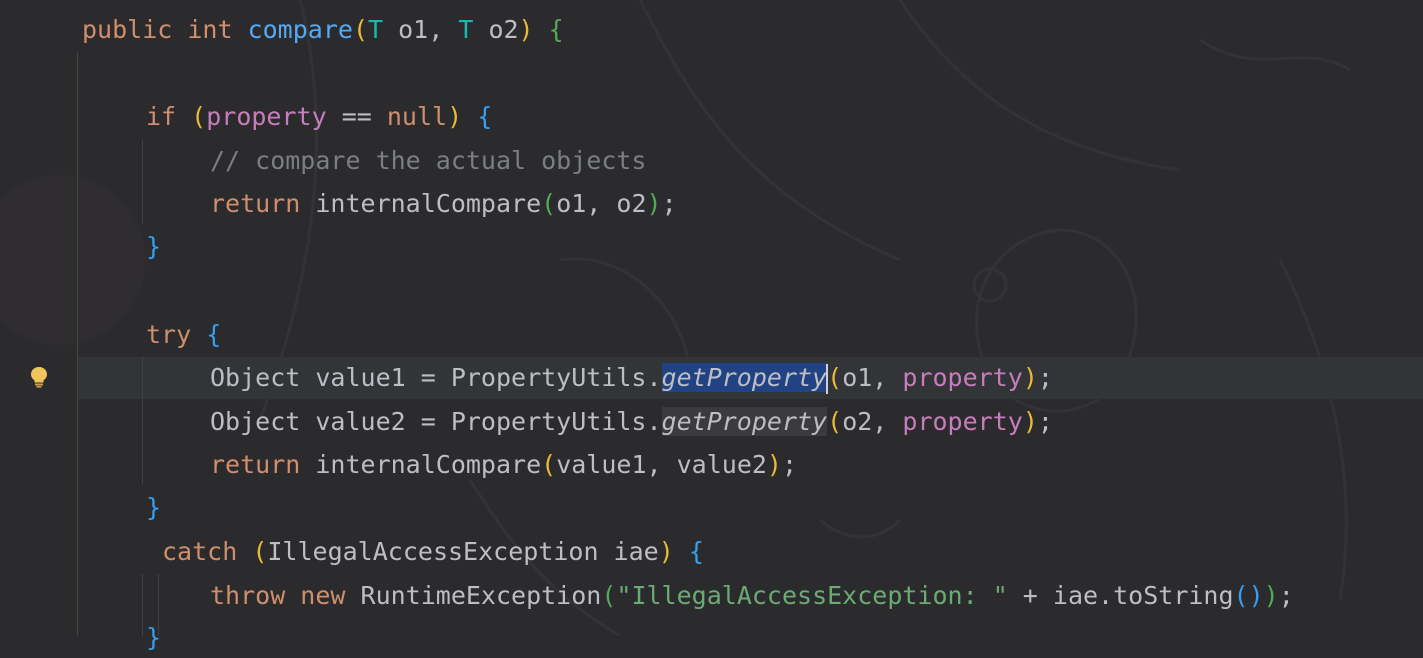  Describe the element at coordinates (39, 318) in the screenshot. I see `editor-gutter` at that location.